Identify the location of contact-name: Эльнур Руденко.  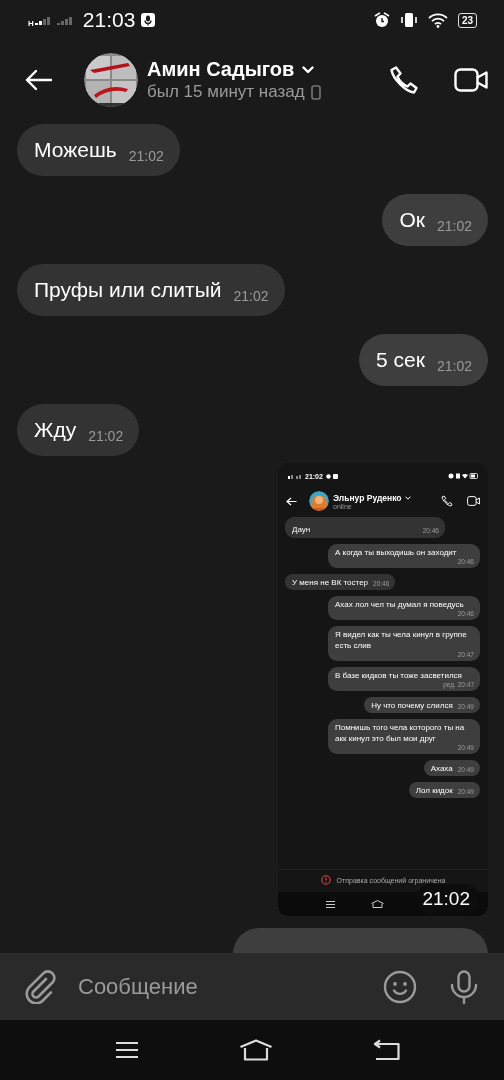
(367, 497).